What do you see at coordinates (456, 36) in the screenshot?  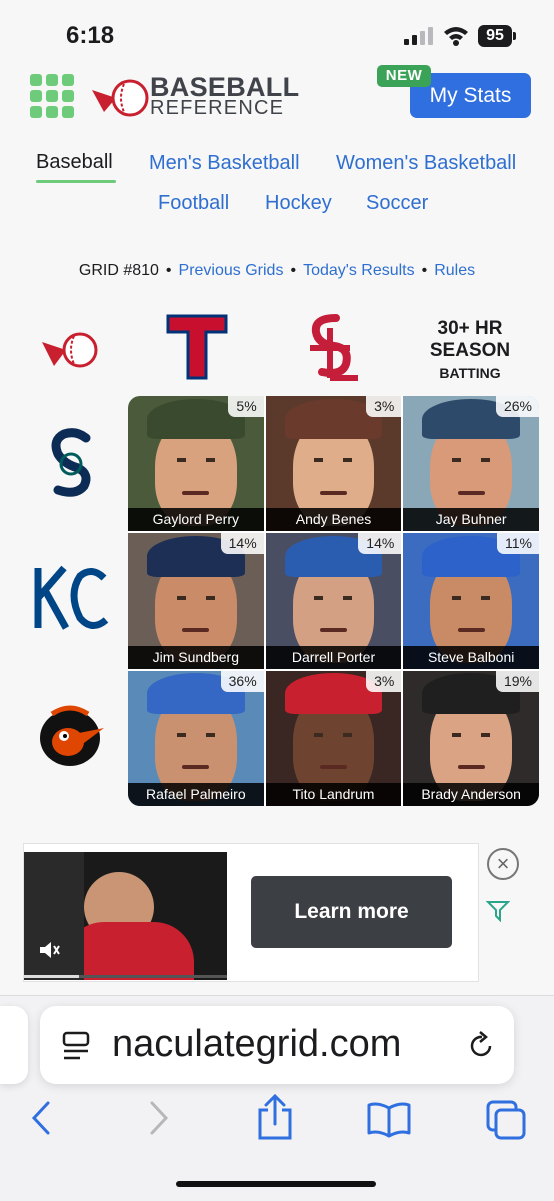 I see `wifi-icon` at bounding box center [456, 36].